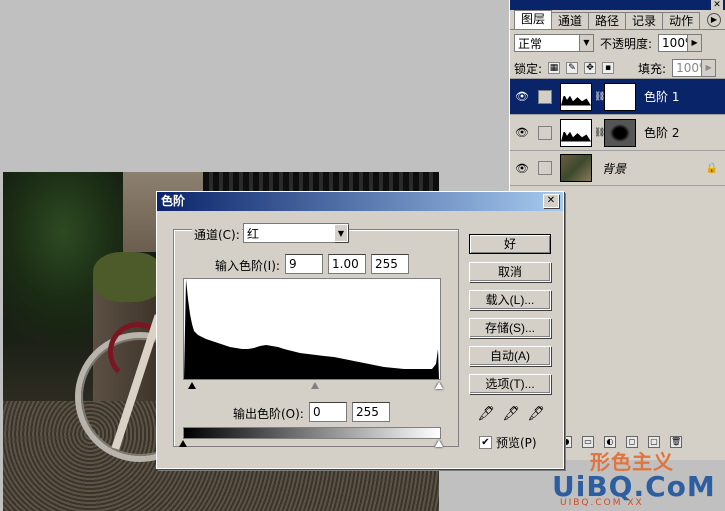  What do you see at coordinates (617, 5) in the screenshot?
I see `panel-titlebar: ✕` at bounding box center [617, 5].